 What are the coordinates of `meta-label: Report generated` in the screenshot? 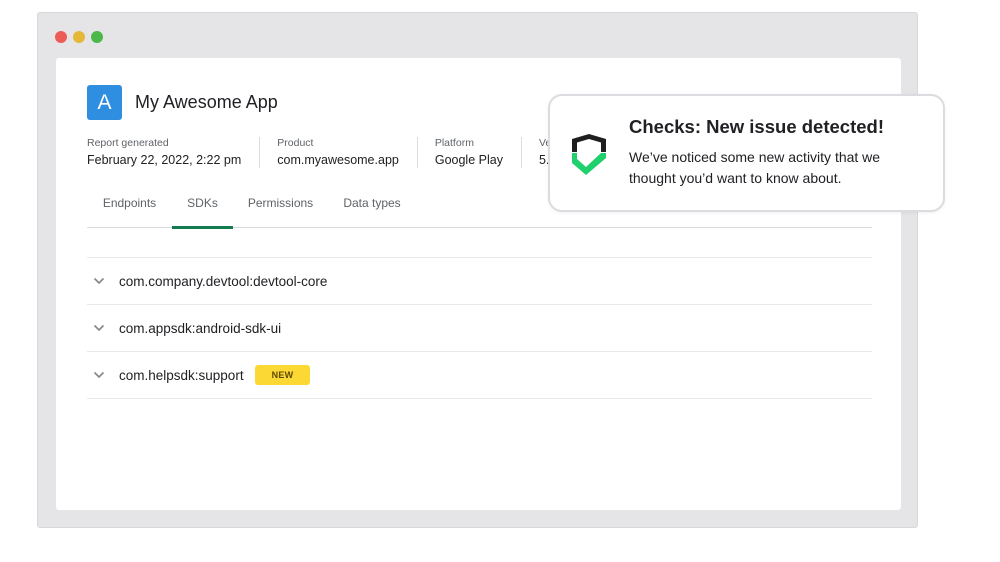 It's located at (128, 143).